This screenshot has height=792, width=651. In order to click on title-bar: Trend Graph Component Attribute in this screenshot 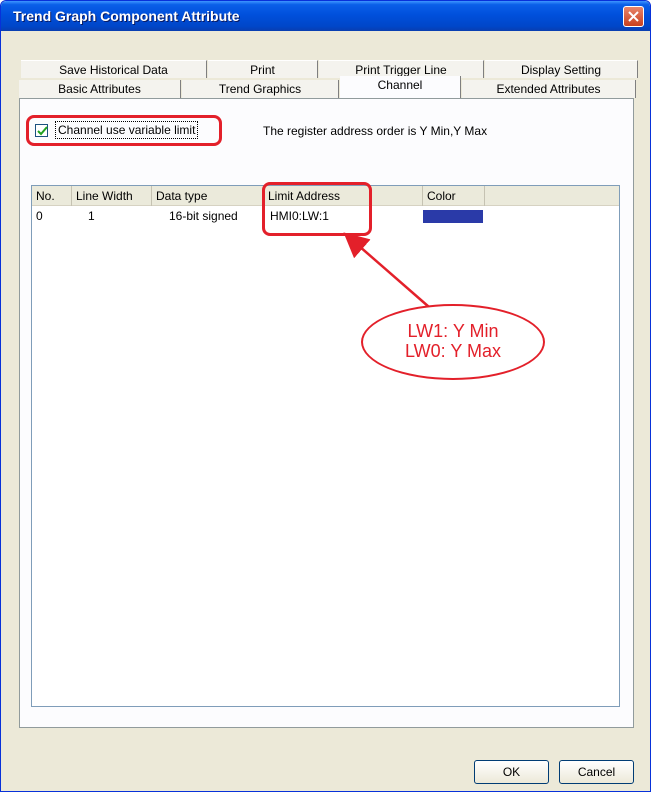, I will do `click(325, 16)`.